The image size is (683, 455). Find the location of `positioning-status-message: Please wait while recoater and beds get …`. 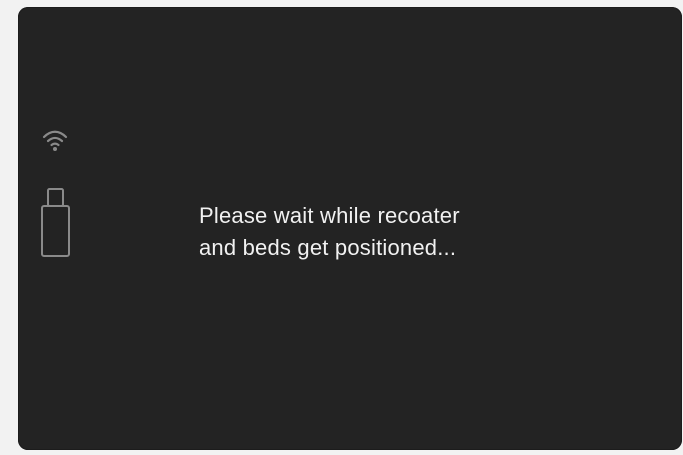

positioning-status-message: Please wait while recoater and beds get … is located at coordinates (329, 231).